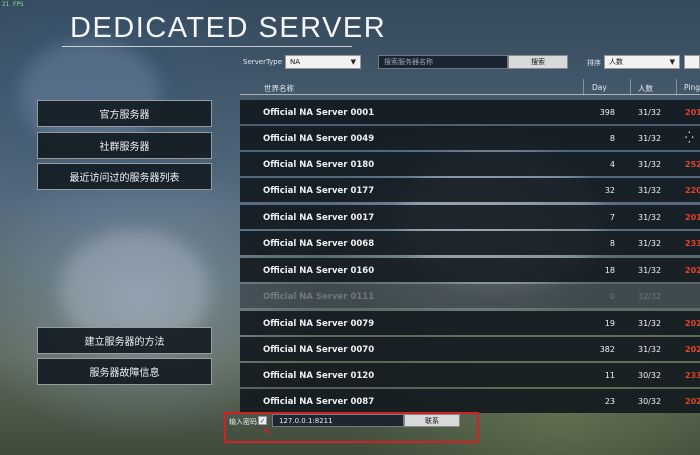 This screenshot has width=700, height=455. I want to click on server-name: Official NA Server 0068, so click(319, 244).